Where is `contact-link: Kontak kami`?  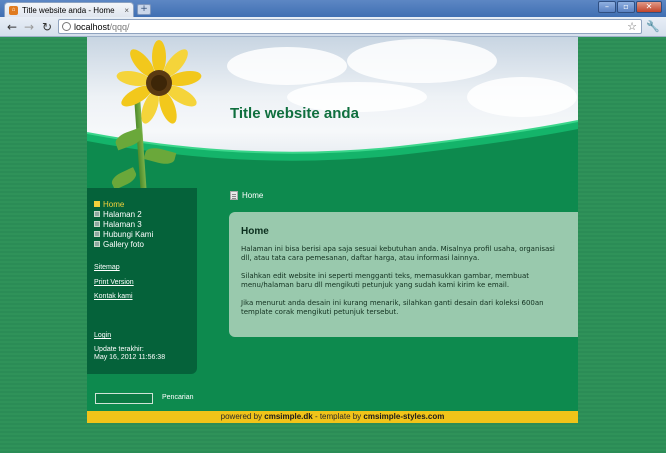
contact-link: Kontak kami is located at coordinates (113, 296).